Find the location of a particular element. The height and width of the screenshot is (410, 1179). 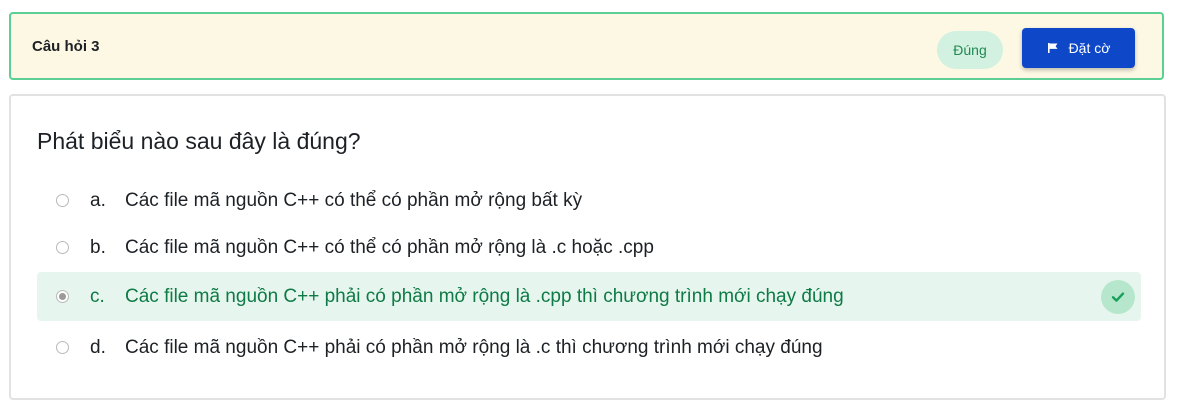

answer-letter: b. is located at coordinates (98, 247).